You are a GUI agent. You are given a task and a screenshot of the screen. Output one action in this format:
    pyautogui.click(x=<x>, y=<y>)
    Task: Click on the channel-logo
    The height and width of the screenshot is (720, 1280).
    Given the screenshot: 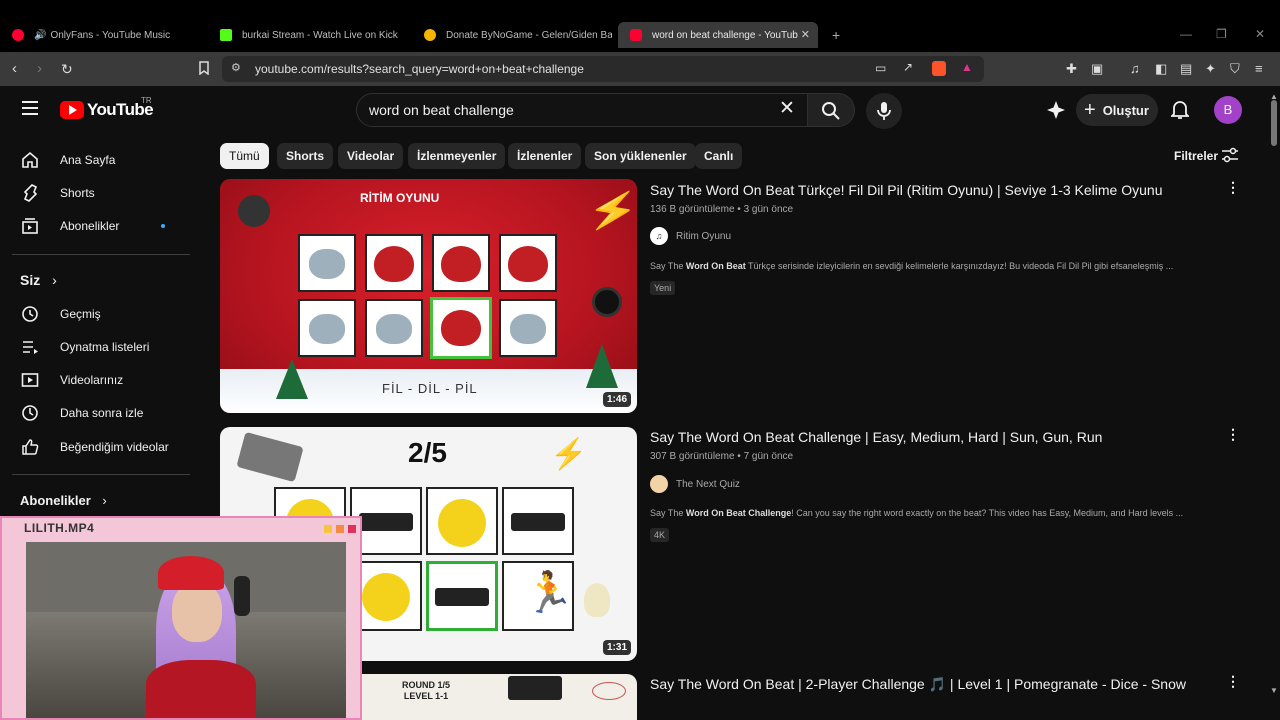 What is the action you would take?
    pyautogui.click(x=609, y=691)
    